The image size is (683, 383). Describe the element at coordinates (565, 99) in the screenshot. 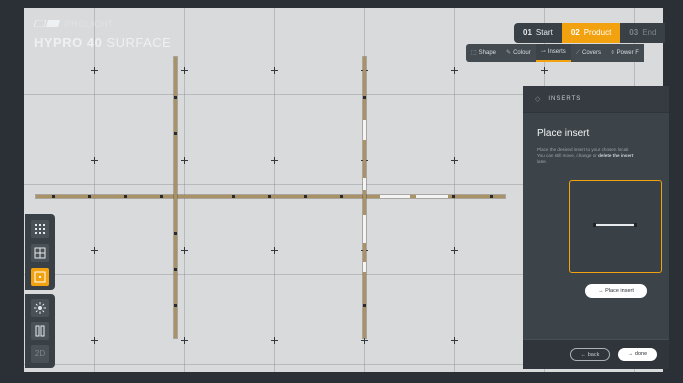

I see `panel-header-title: INSERTS` at that location.